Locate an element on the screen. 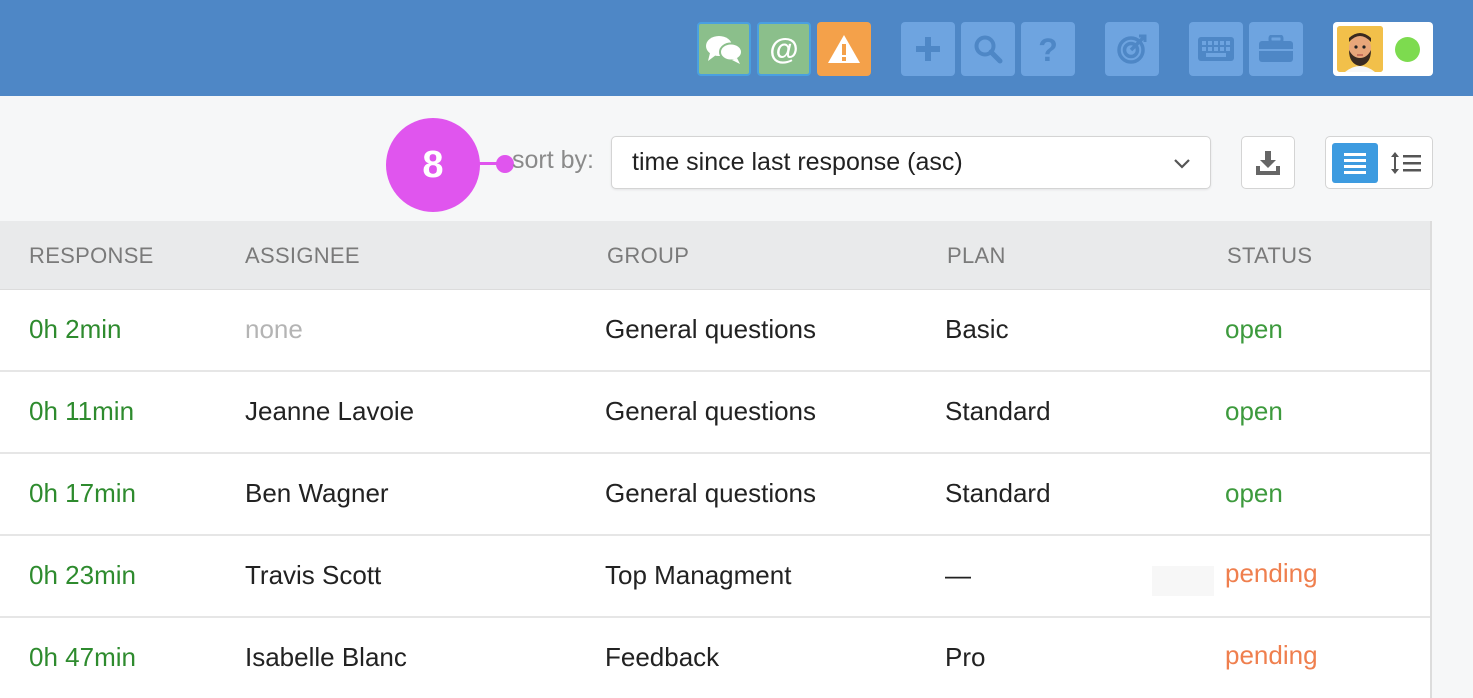  group: Feedback is located at coordinates (662, 657).